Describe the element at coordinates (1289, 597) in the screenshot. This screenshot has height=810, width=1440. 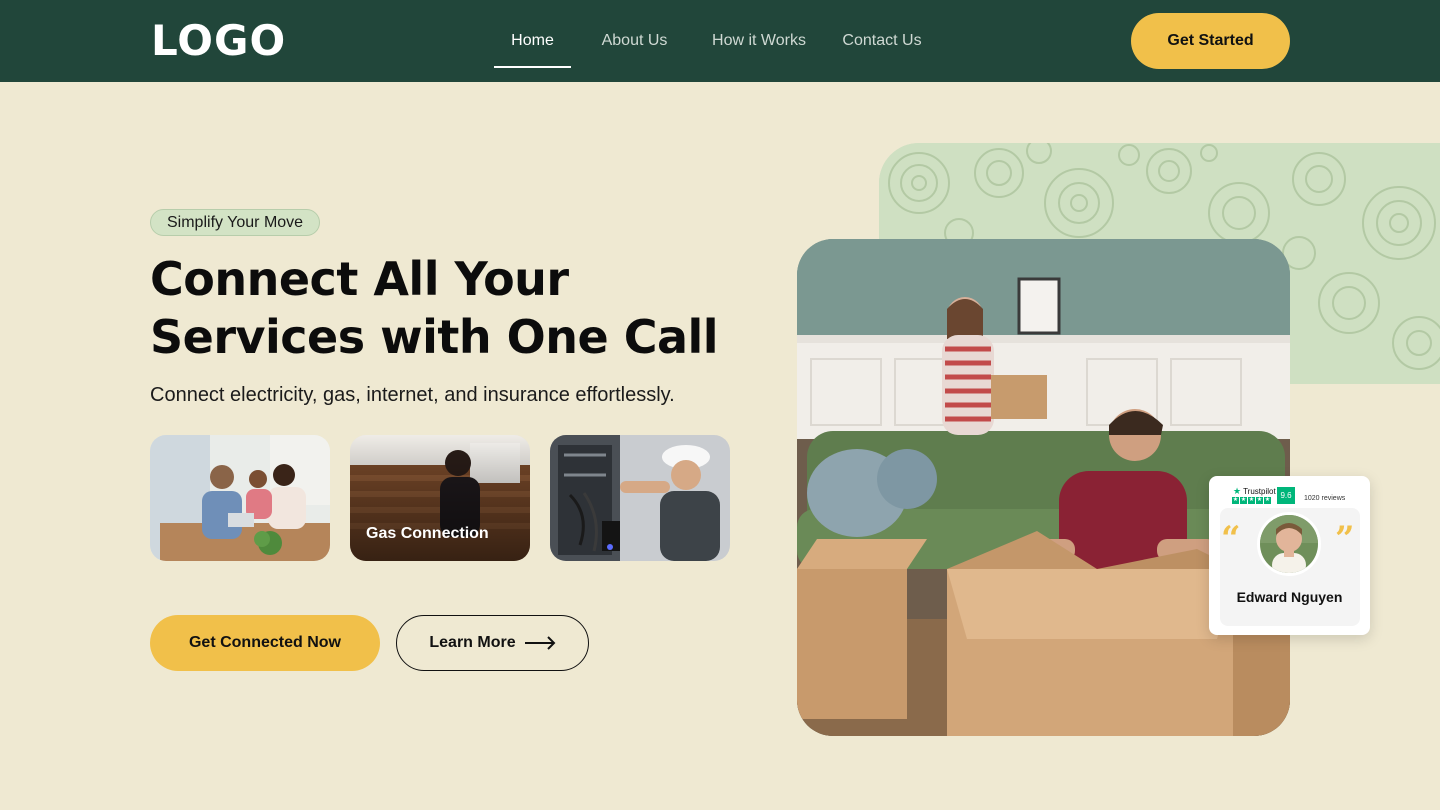
I see `reviewer-name: Edward Nguyen` at that location.